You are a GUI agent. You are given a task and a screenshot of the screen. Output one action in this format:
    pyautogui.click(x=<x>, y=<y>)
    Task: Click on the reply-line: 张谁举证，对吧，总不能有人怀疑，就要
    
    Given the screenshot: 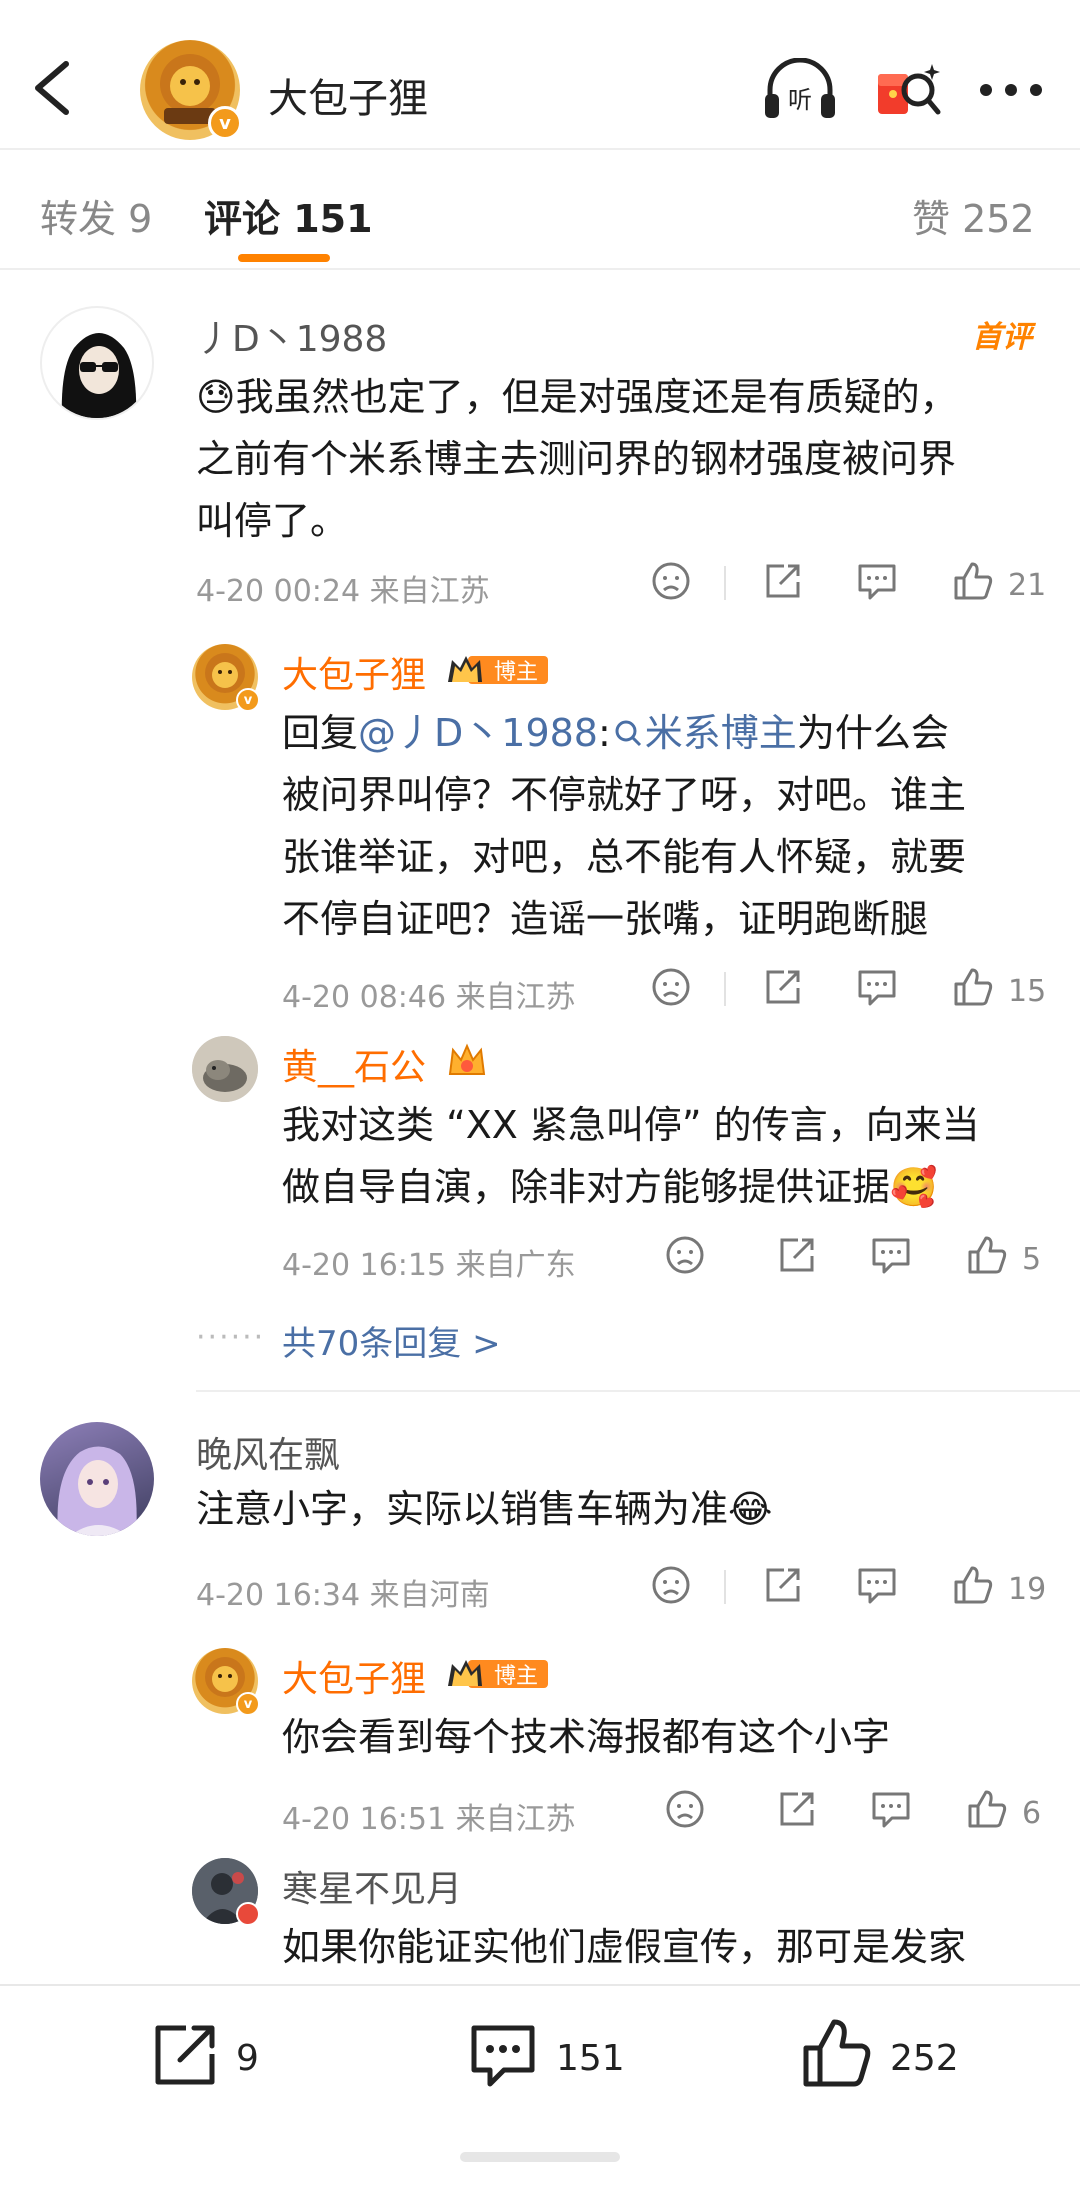 What is the action you would take?
    pyautogui.click(x=624, y=857)
    